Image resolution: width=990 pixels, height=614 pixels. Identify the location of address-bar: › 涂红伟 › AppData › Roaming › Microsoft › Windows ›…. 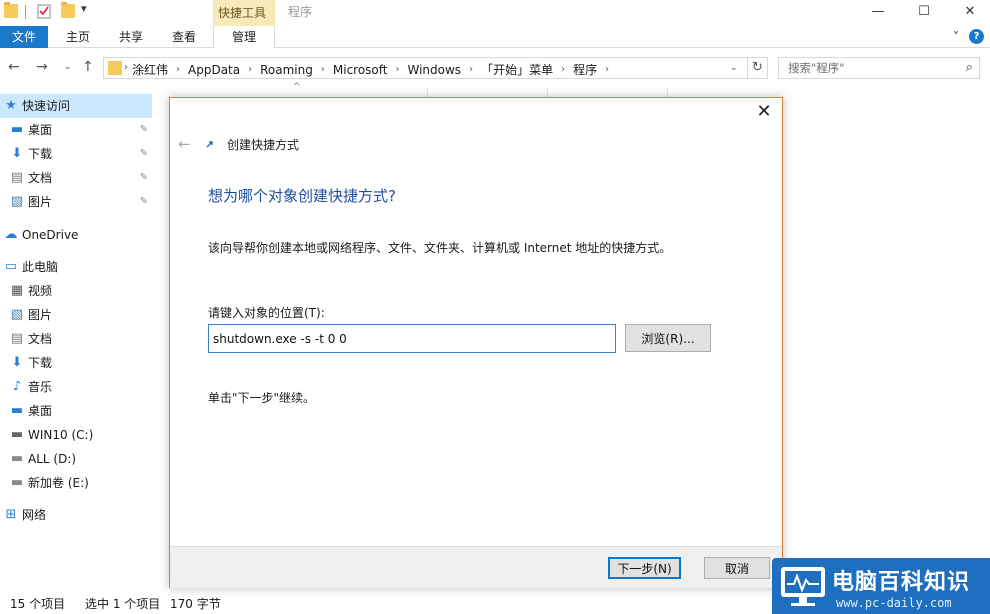
(425, 68).